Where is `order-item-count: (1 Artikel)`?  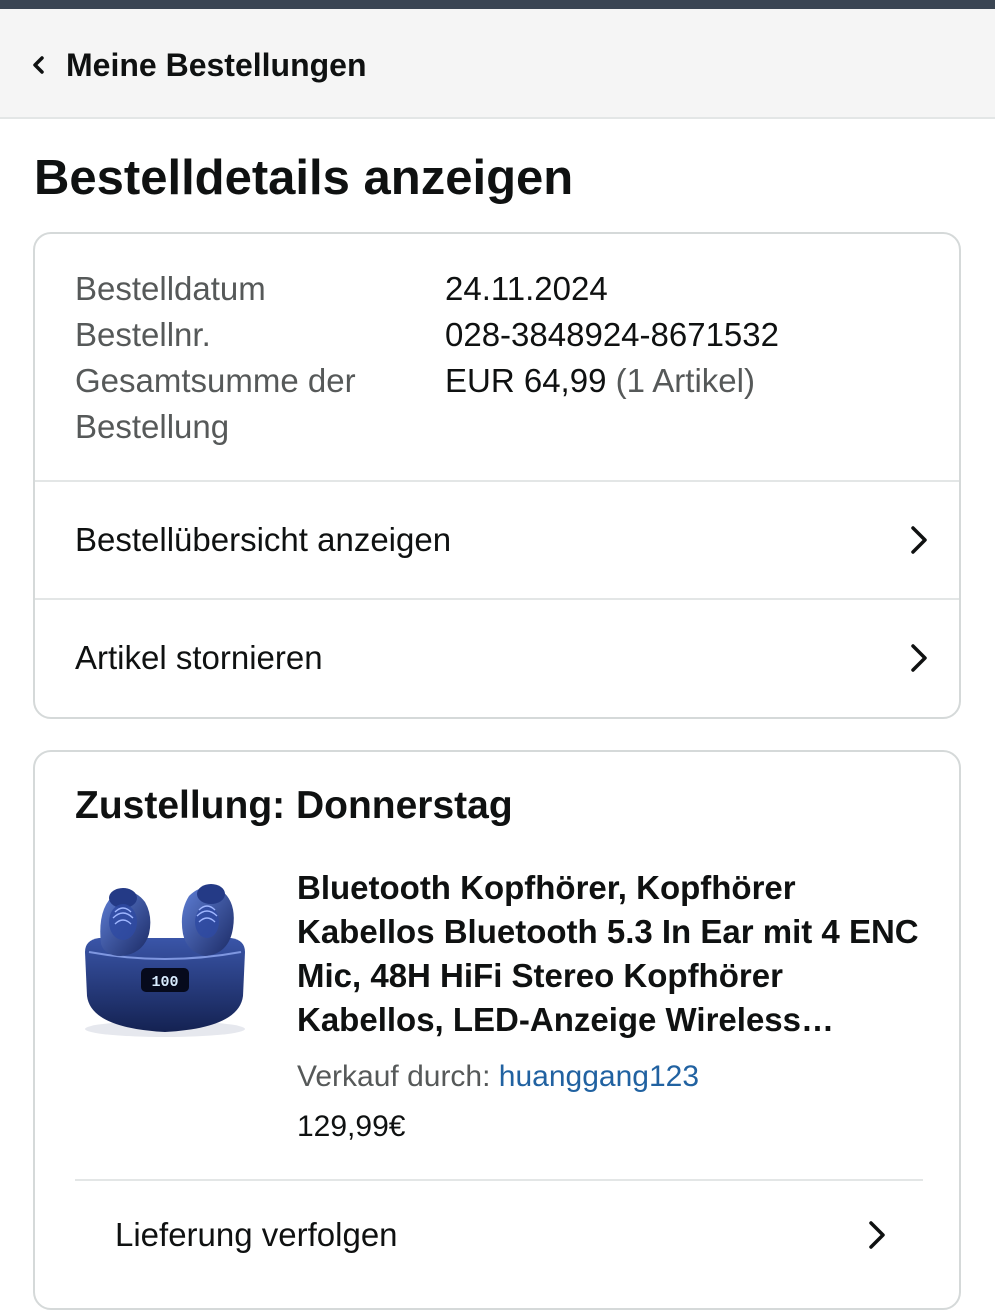 order-item-count: (1 Artikel) is located at coordinates (685, 380).